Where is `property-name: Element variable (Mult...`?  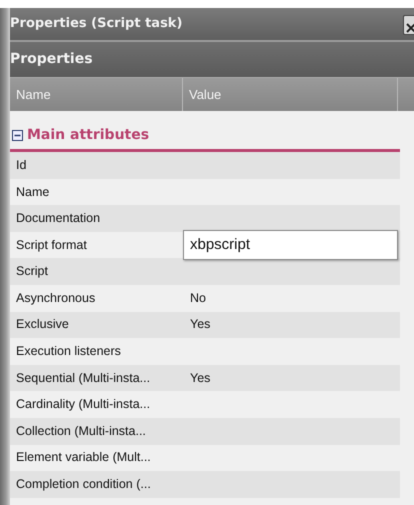
property-name: Element variable (Mult... is located at coordinates (83, 457).